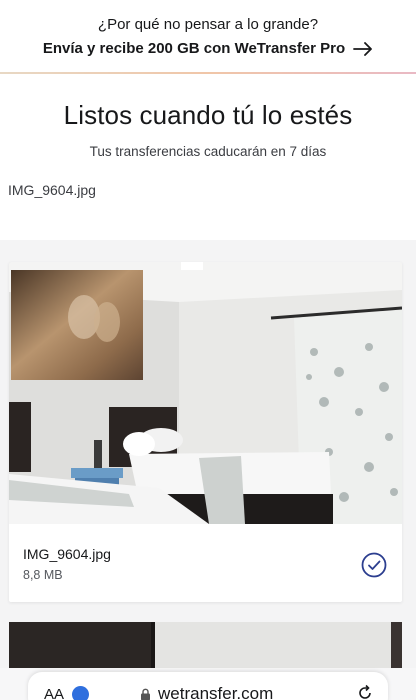 This screenshot has height=700, width=416. What do you see at coordinates (67, 554) in the screenshot?
I see `file-name: IMG_9604.jpg` at bounding box center [67, 554].